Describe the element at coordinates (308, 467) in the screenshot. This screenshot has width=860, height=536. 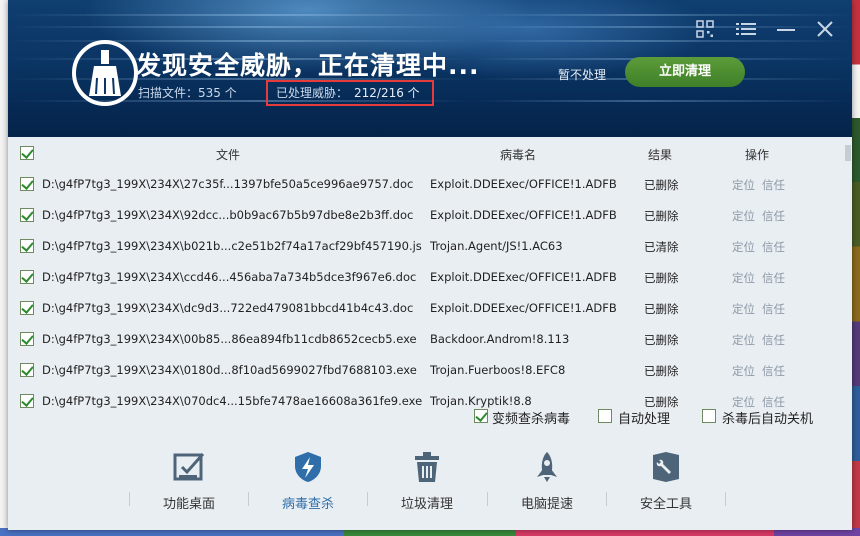
I see `shield-bolt-icon` at that location.